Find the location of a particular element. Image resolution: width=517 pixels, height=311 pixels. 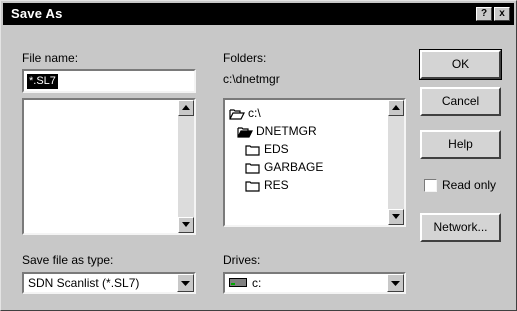

cancel-button: Cancel is located at coordinates (460, 101).